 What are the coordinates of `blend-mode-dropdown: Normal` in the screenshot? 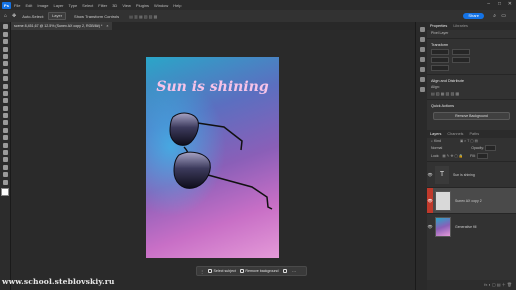 It's located at (436, 148).